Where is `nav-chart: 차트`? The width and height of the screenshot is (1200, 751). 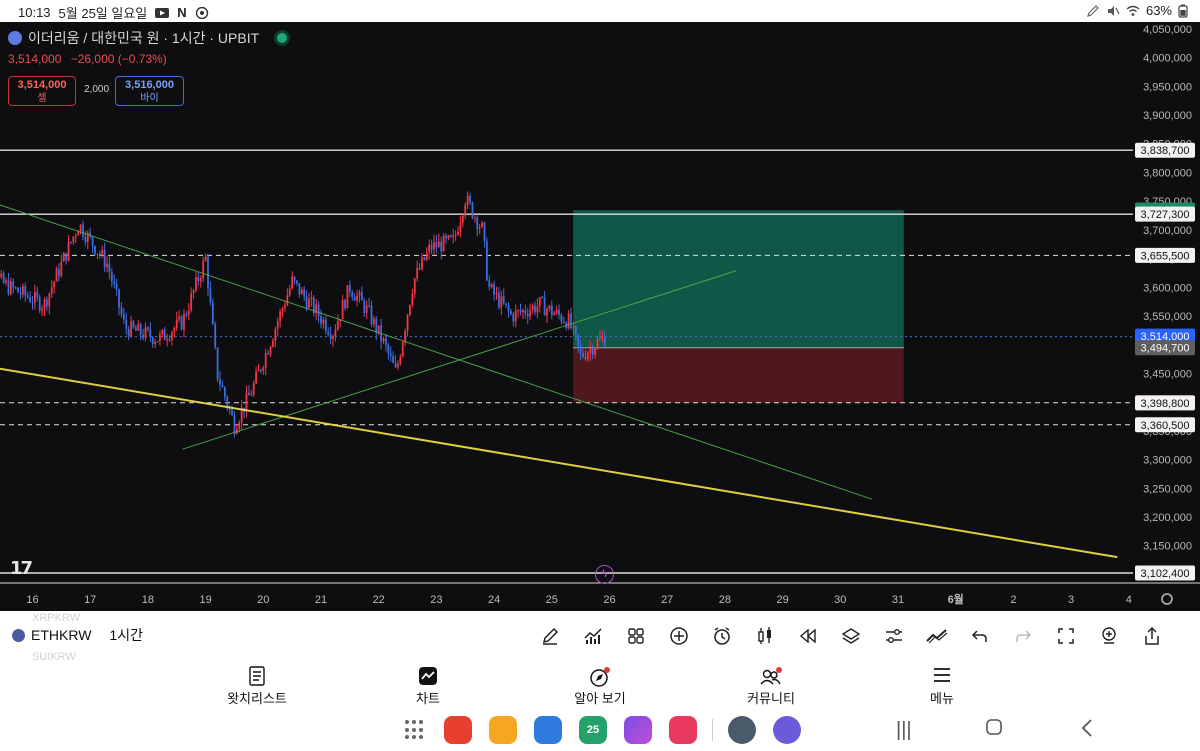 nav-chart: 차트 is located at coordinates (428, 686).